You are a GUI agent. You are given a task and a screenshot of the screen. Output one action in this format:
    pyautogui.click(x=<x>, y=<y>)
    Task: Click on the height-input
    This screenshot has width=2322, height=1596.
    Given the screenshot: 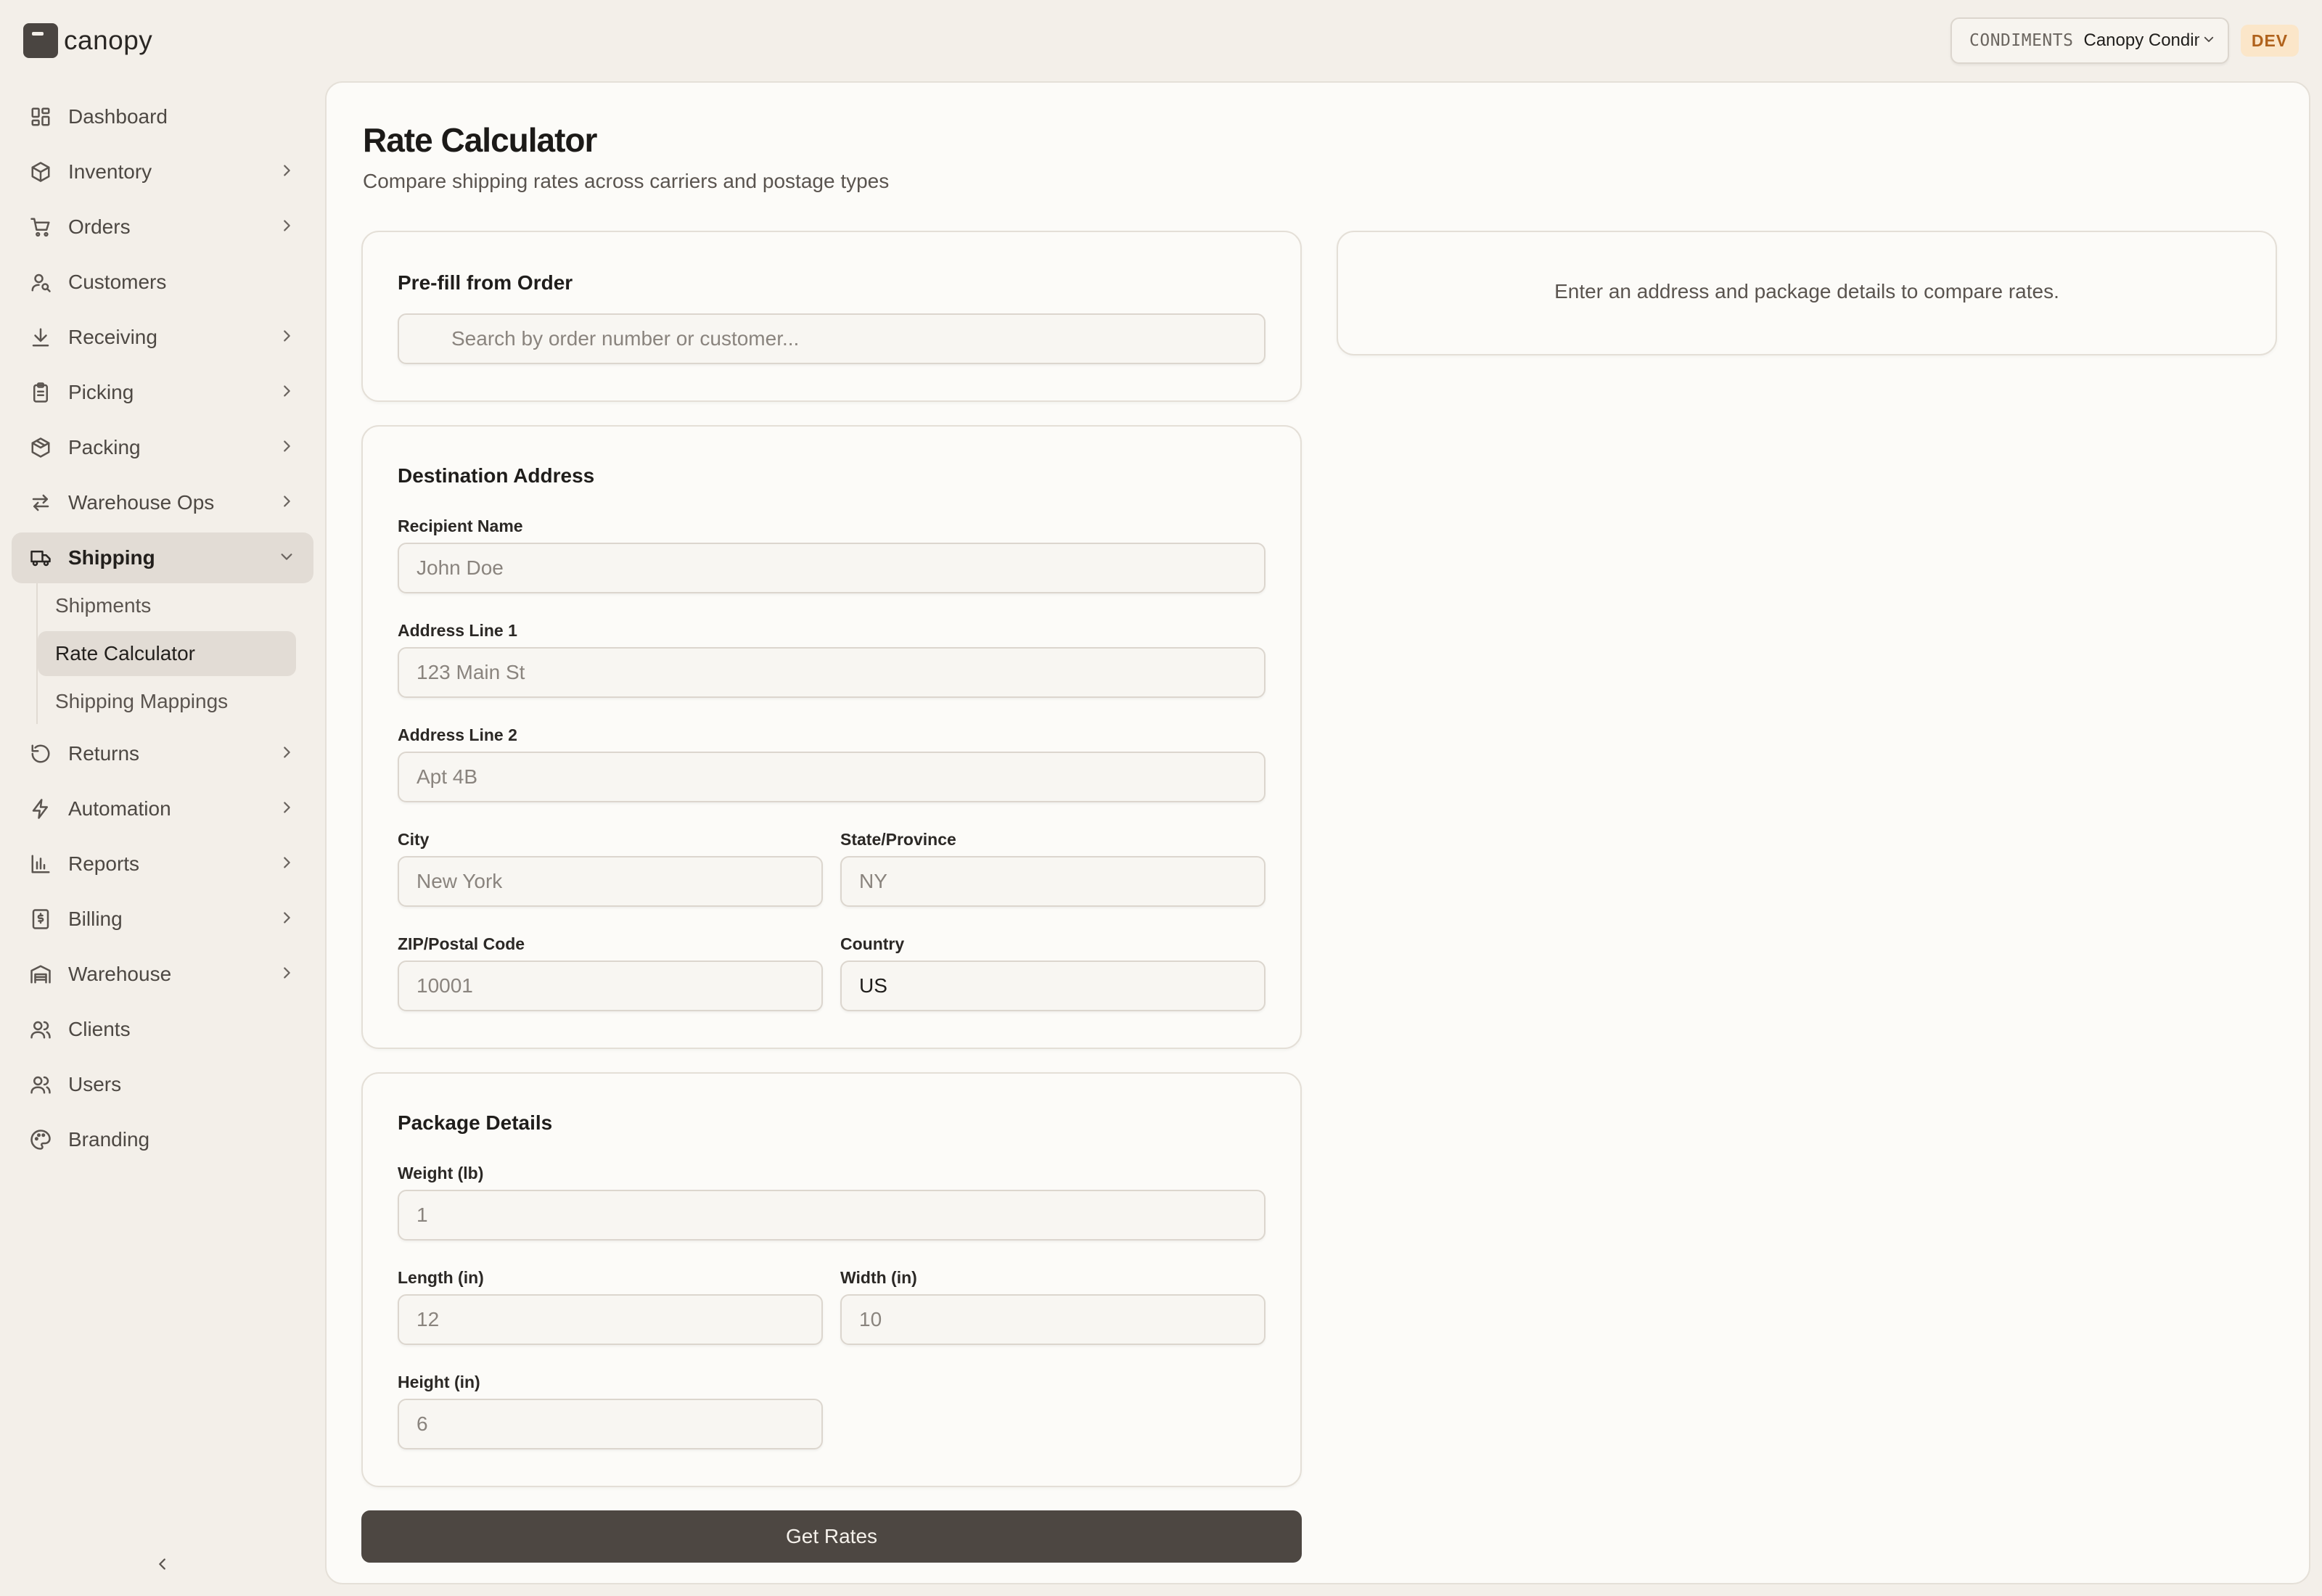 What is the action you would take?
    pyautogui.click(x=610, y=1424)
    